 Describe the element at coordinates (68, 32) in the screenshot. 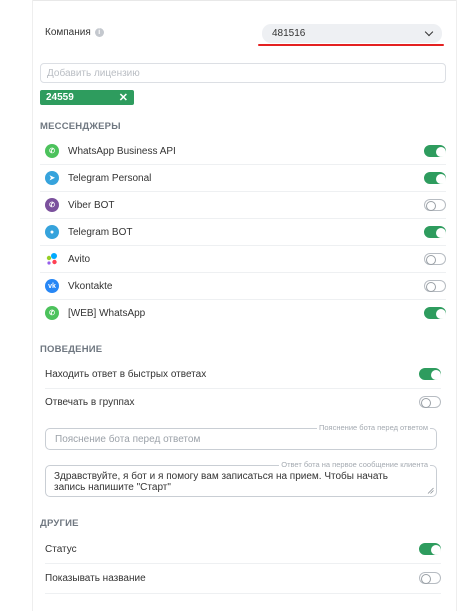

I see `company-label: Компания` at that location.